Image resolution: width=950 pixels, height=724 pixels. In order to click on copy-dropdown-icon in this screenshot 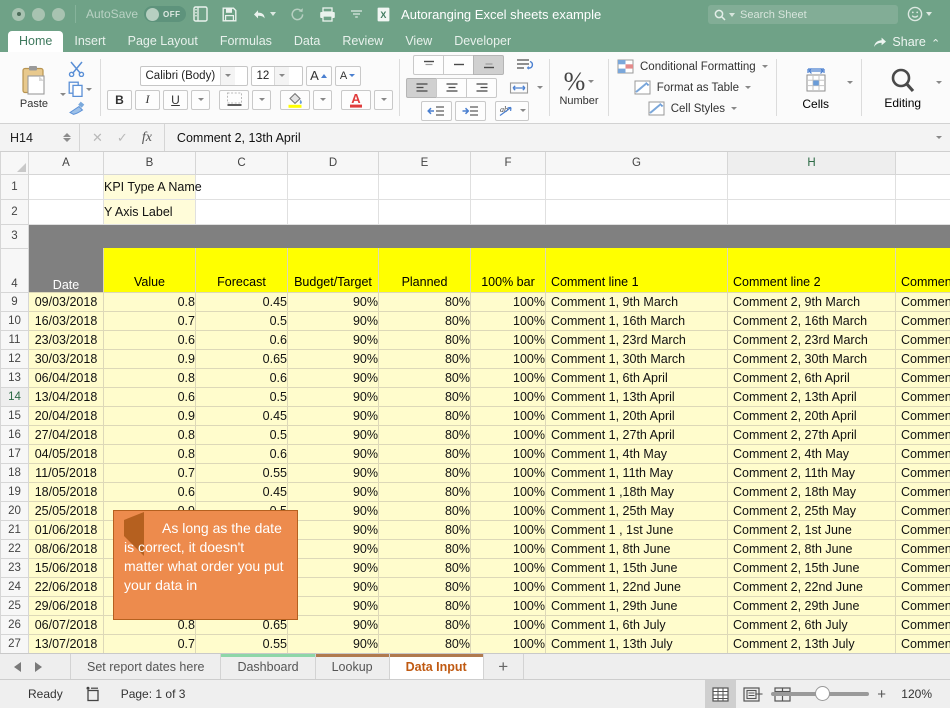, I will do `click(89, 89)`.